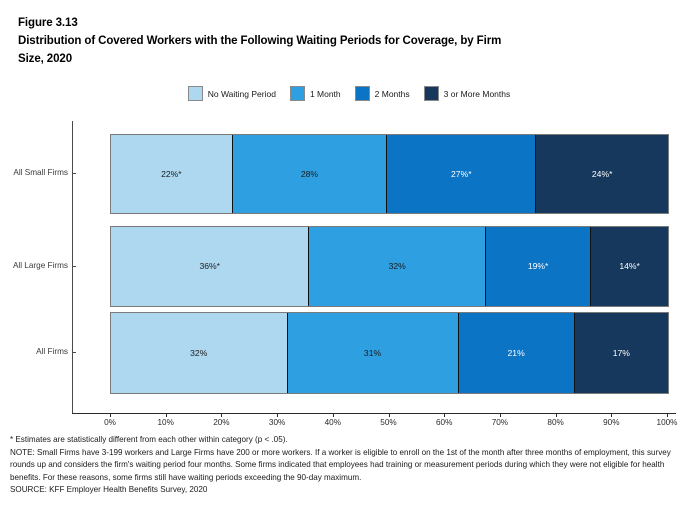 The image size is (698, 525). I want to click on legend-item: No Waiting Period, so click(231, 93).